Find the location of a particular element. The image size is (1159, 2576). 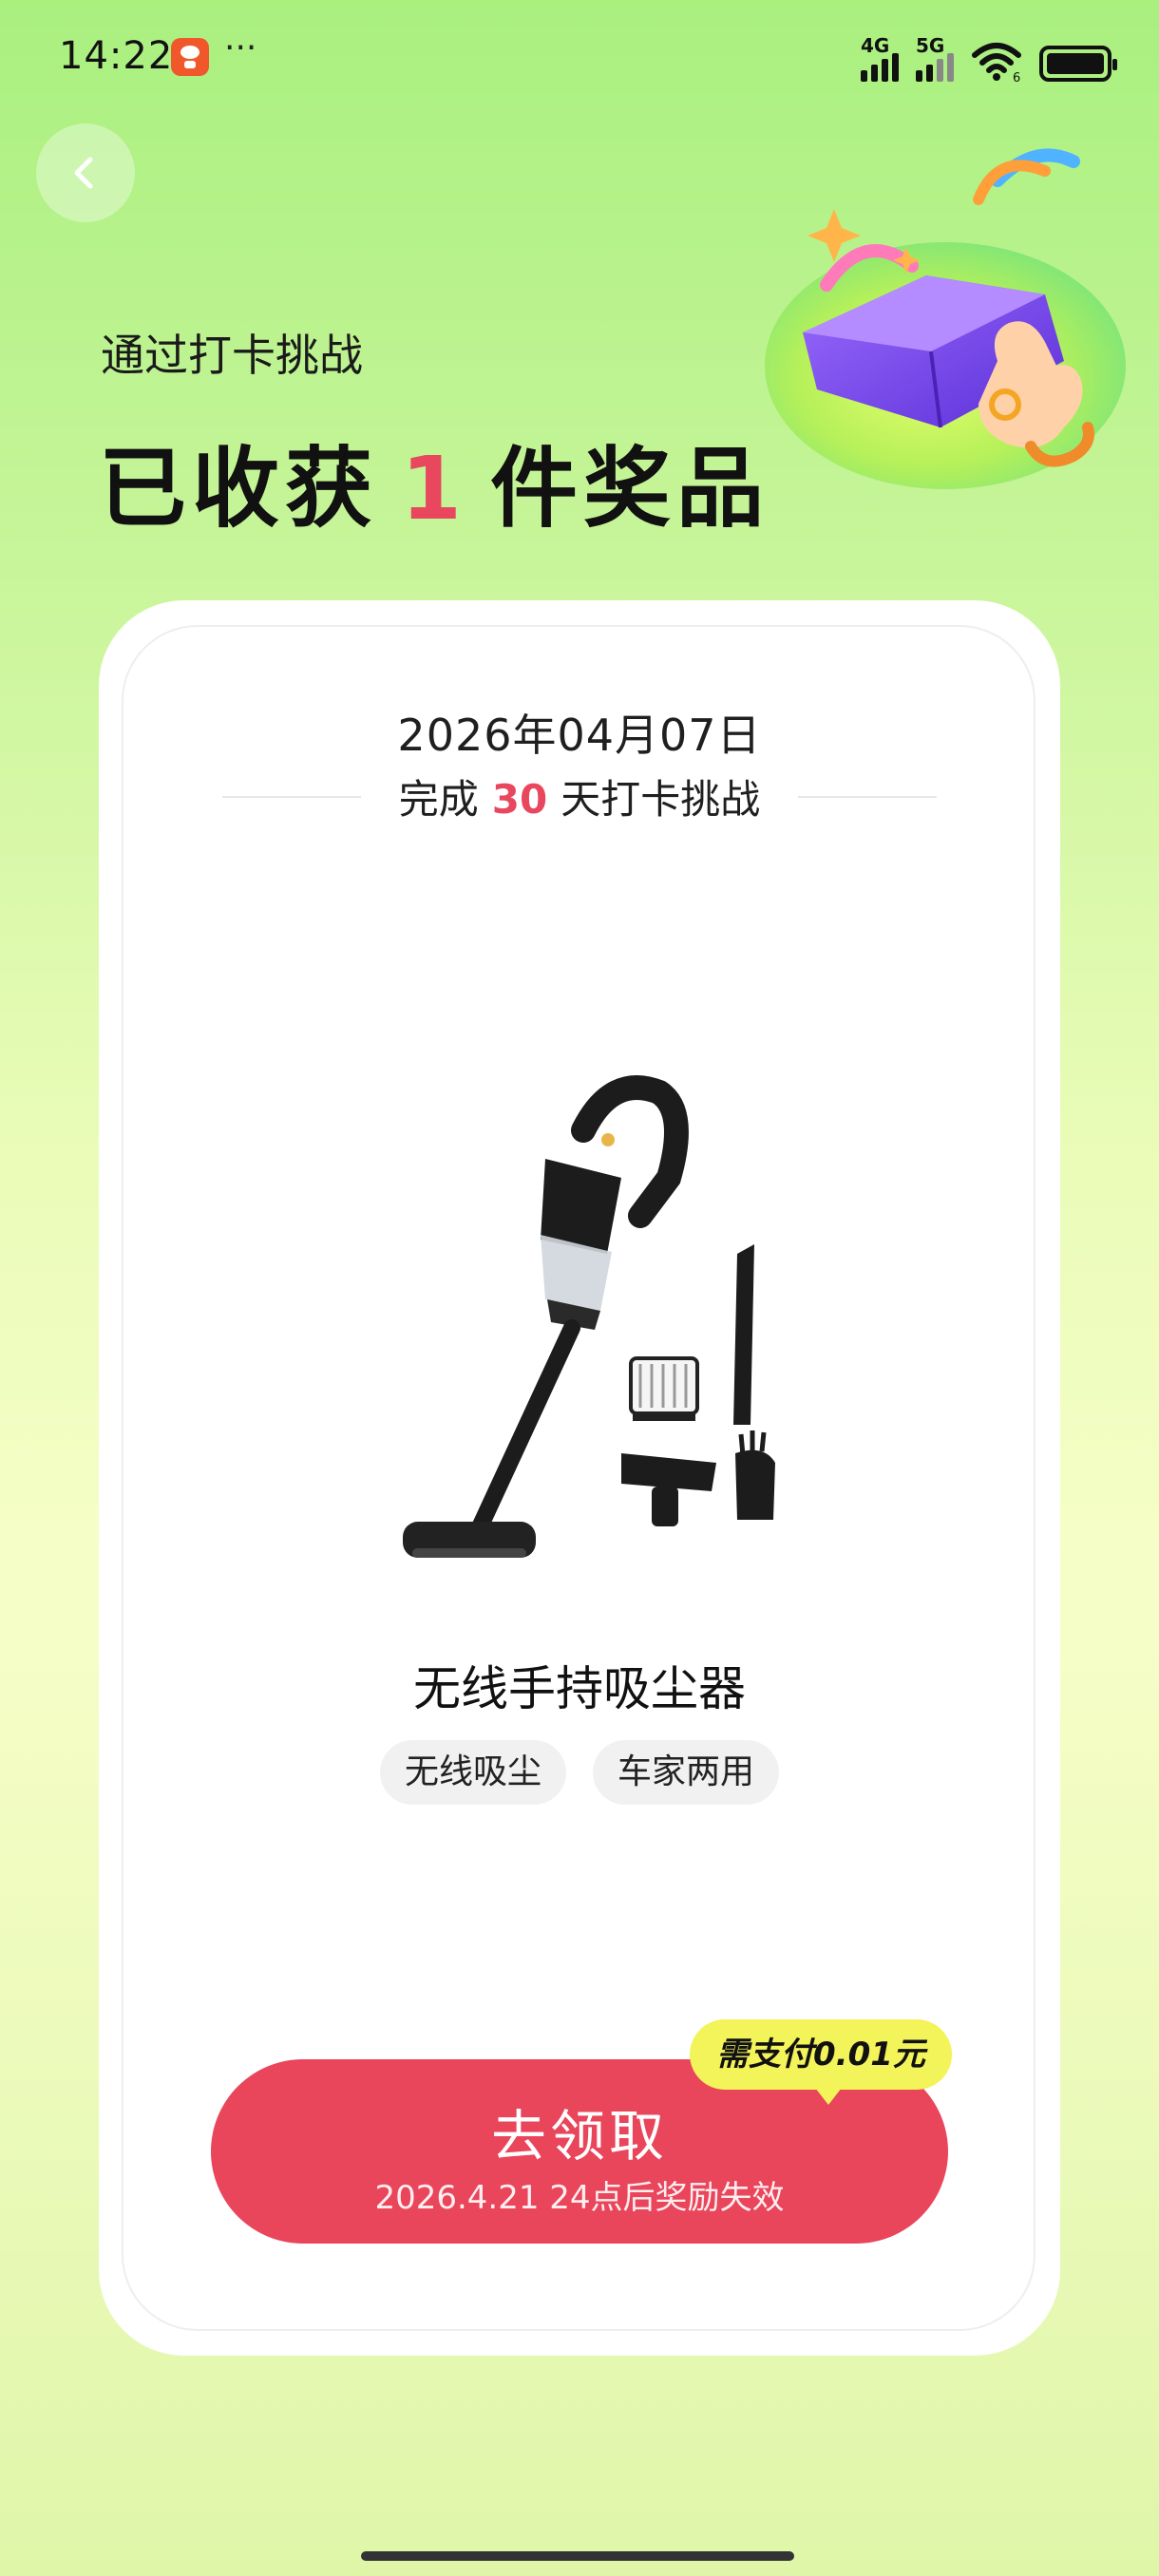

heading-subtitle: 通过打卡挑战 is located at coordinates (232, 355).